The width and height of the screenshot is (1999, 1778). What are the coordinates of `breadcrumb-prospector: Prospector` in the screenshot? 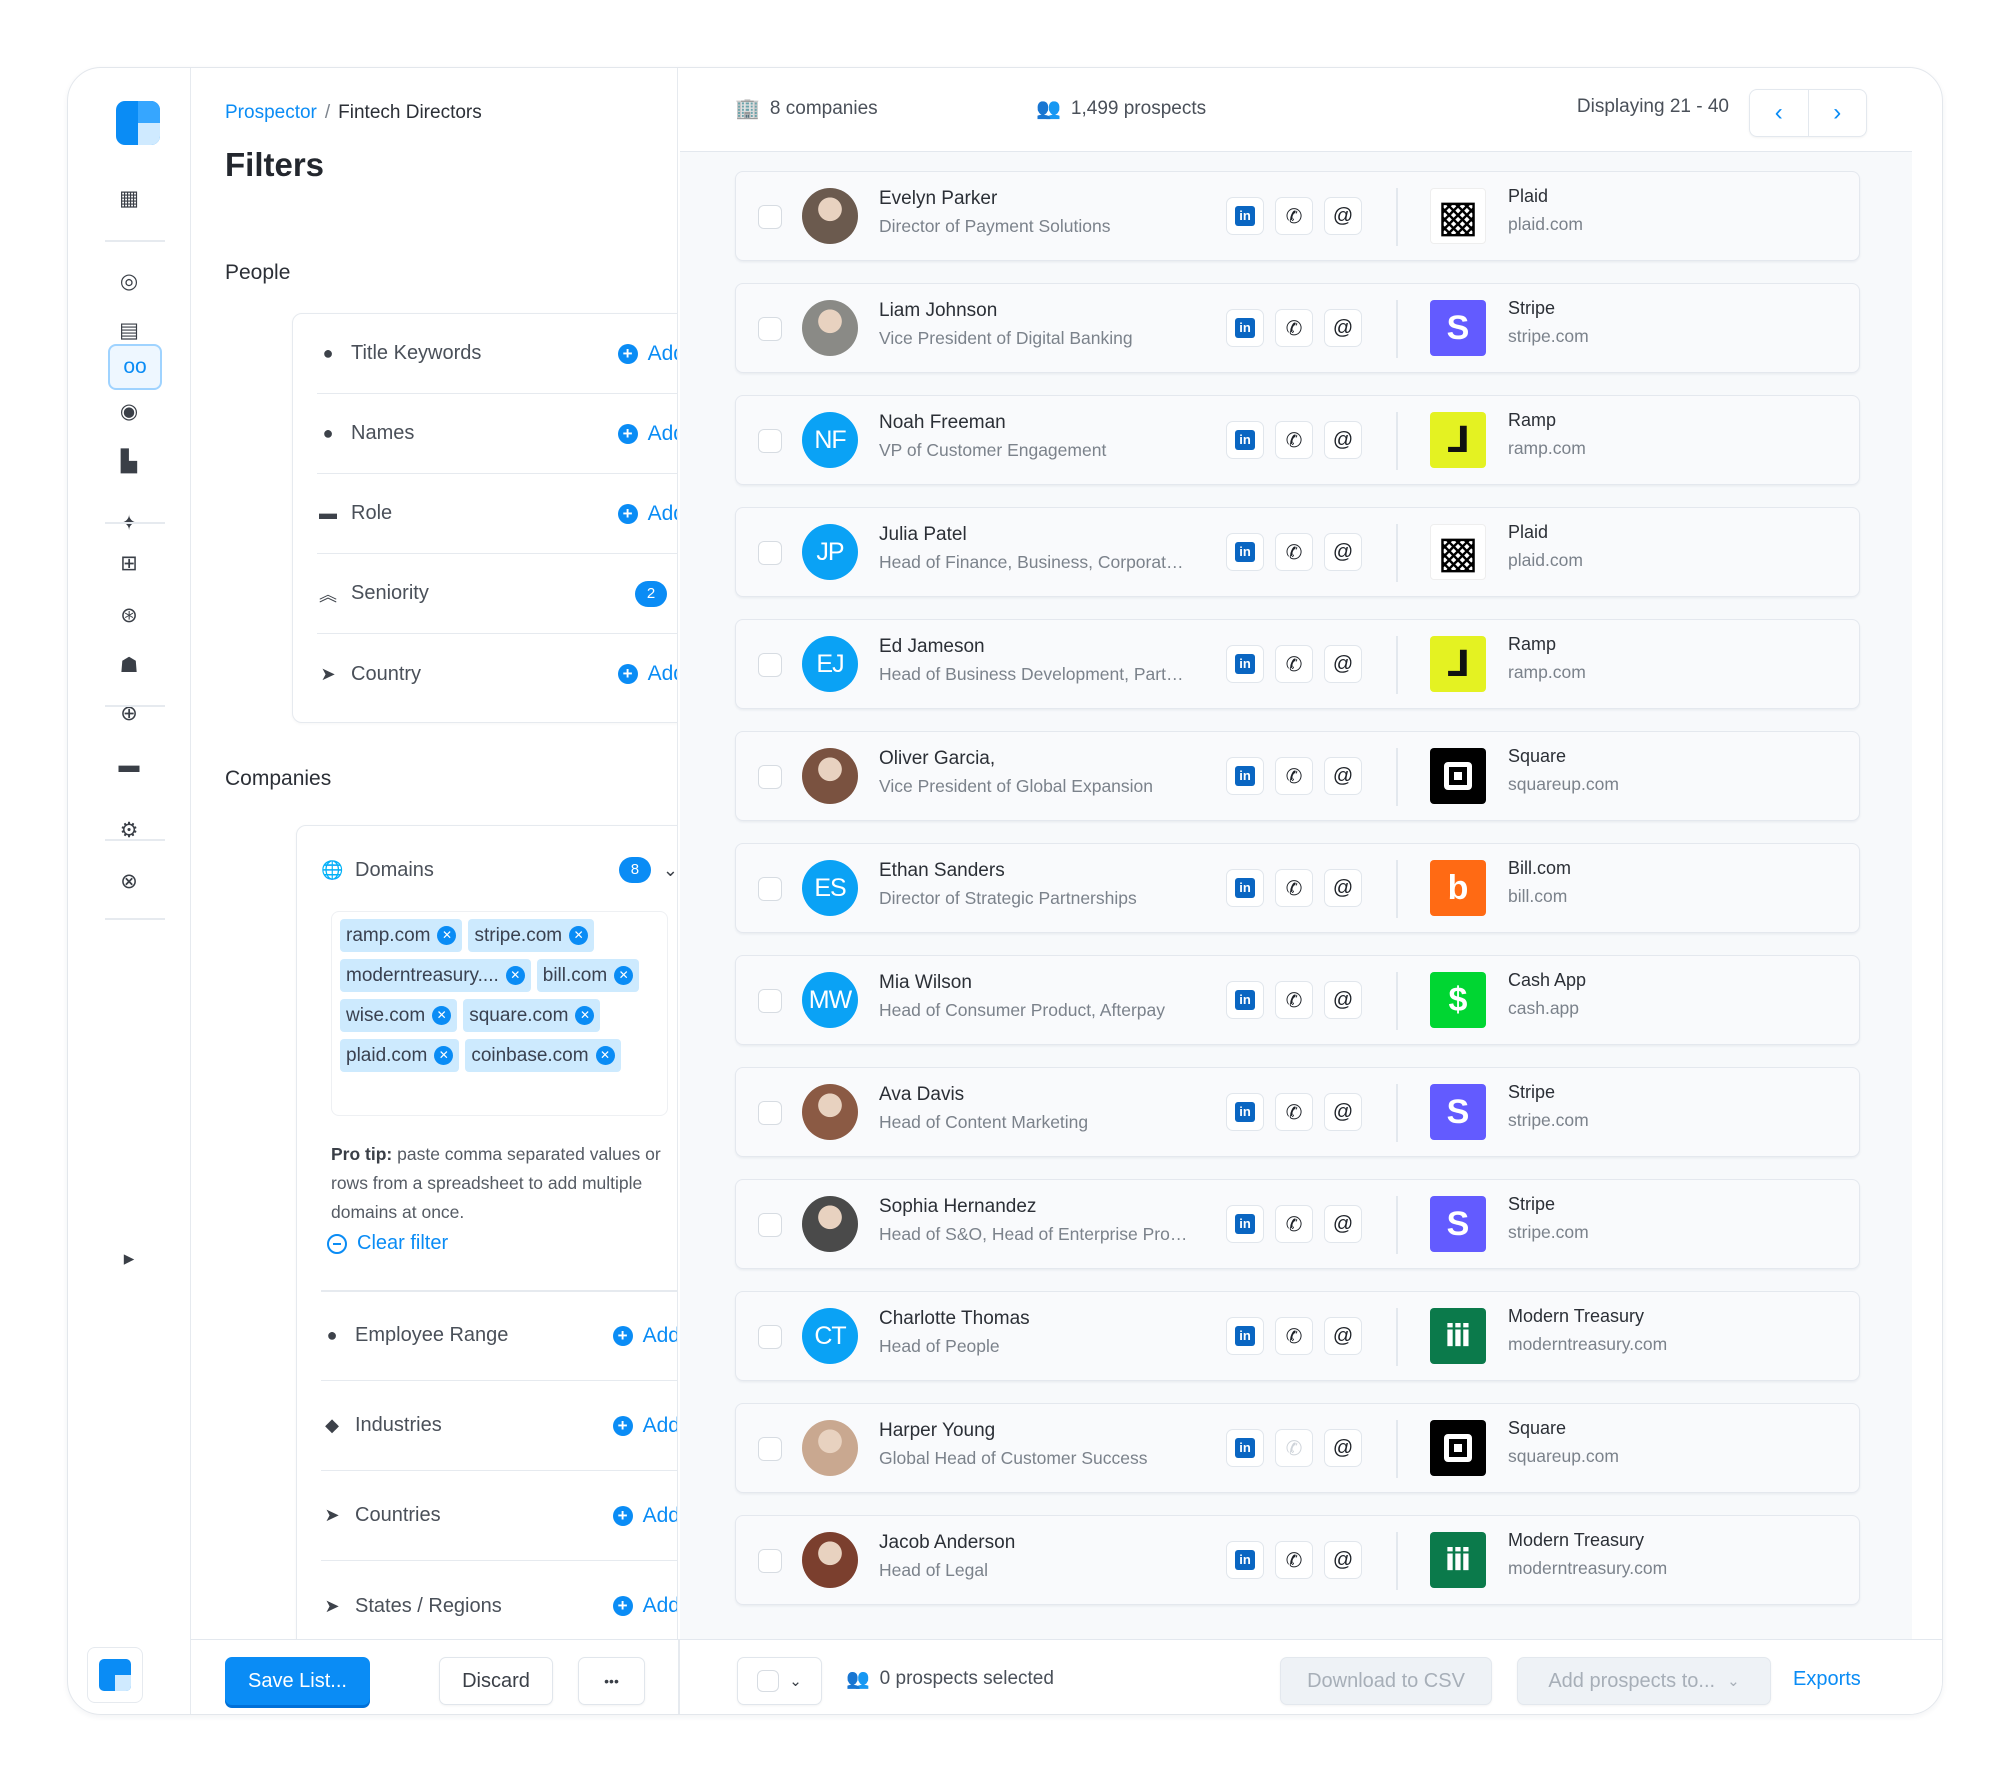 It's located at (271, 112).